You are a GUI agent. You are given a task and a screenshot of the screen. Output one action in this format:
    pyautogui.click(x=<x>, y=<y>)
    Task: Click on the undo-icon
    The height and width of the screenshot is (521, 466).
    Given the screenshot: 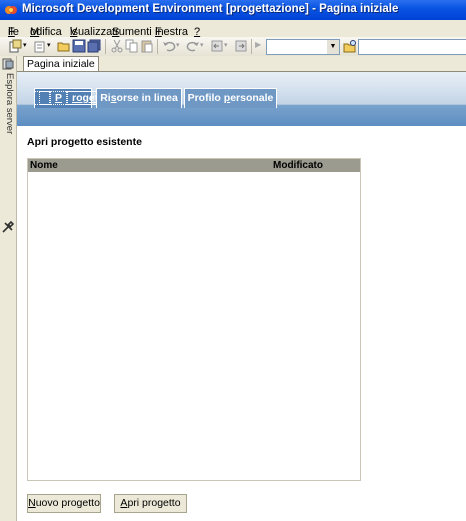 What is the action you would take?
    pyautogui.click(x=169, y=46)
    